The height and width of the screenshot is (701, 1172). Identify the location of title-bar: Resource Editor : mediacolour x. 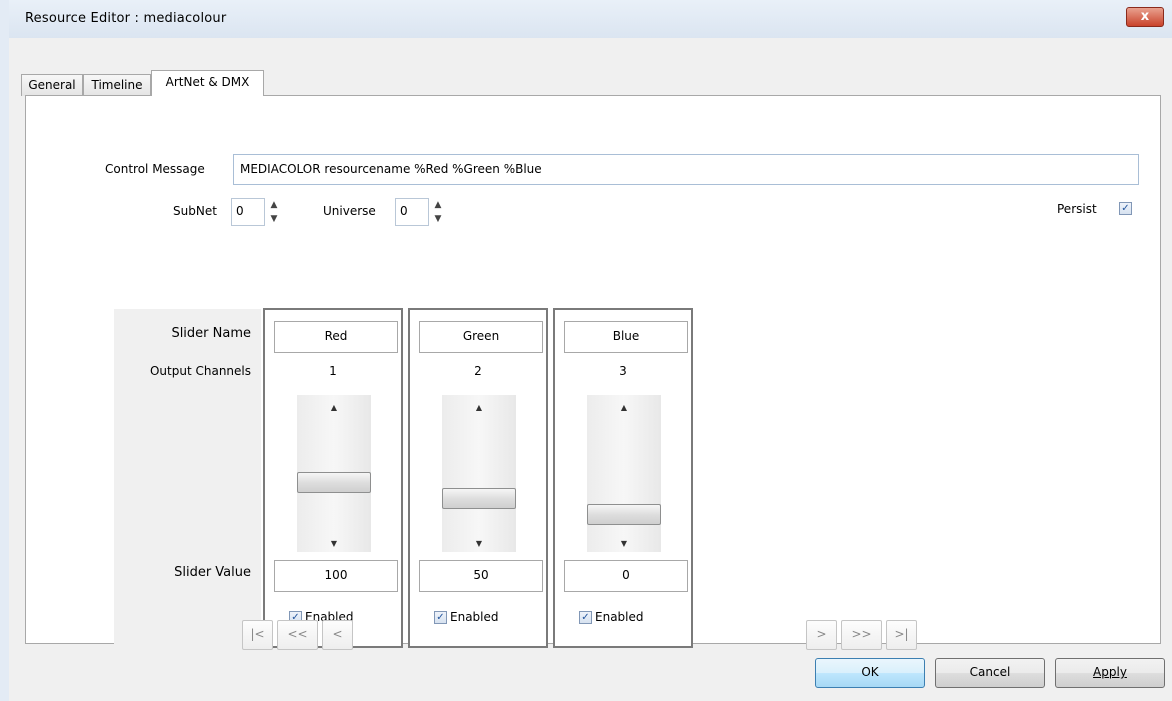
(590, 19).